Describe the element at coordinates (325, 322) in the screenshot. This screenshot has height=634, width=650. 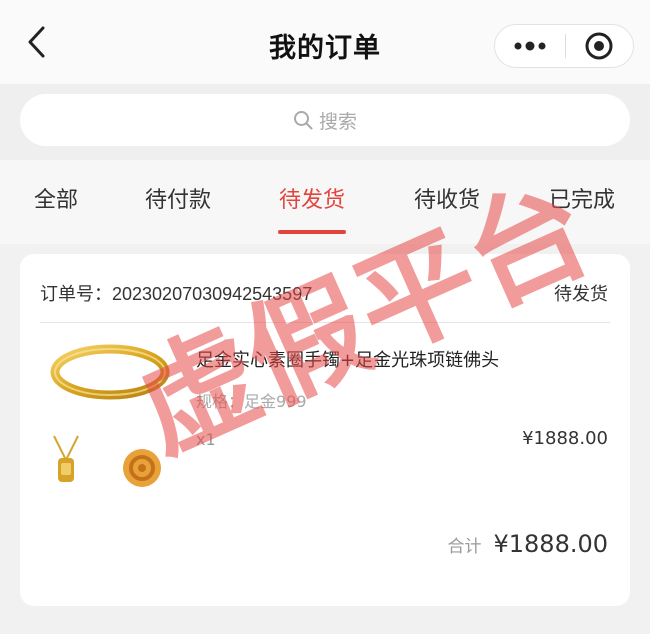
I see `divider` at that location.